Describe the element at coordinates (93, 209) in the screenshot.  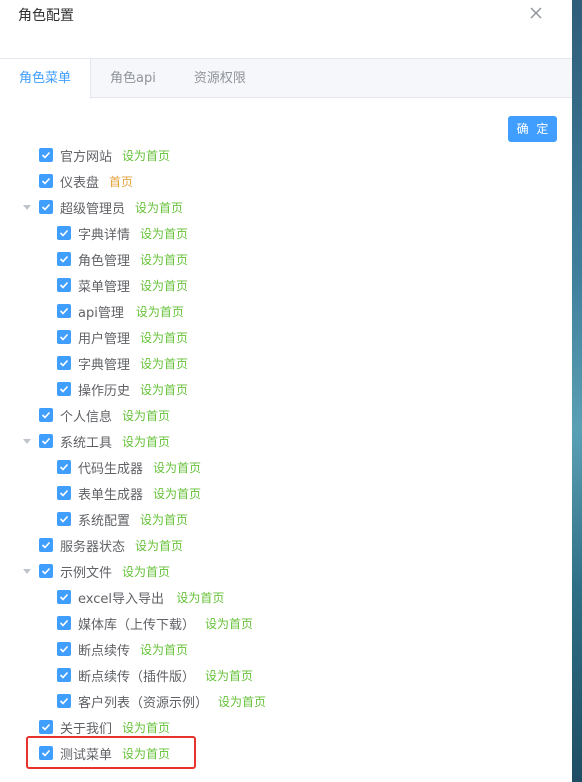
I see `tree-node-label: 超级管理员` at that location.